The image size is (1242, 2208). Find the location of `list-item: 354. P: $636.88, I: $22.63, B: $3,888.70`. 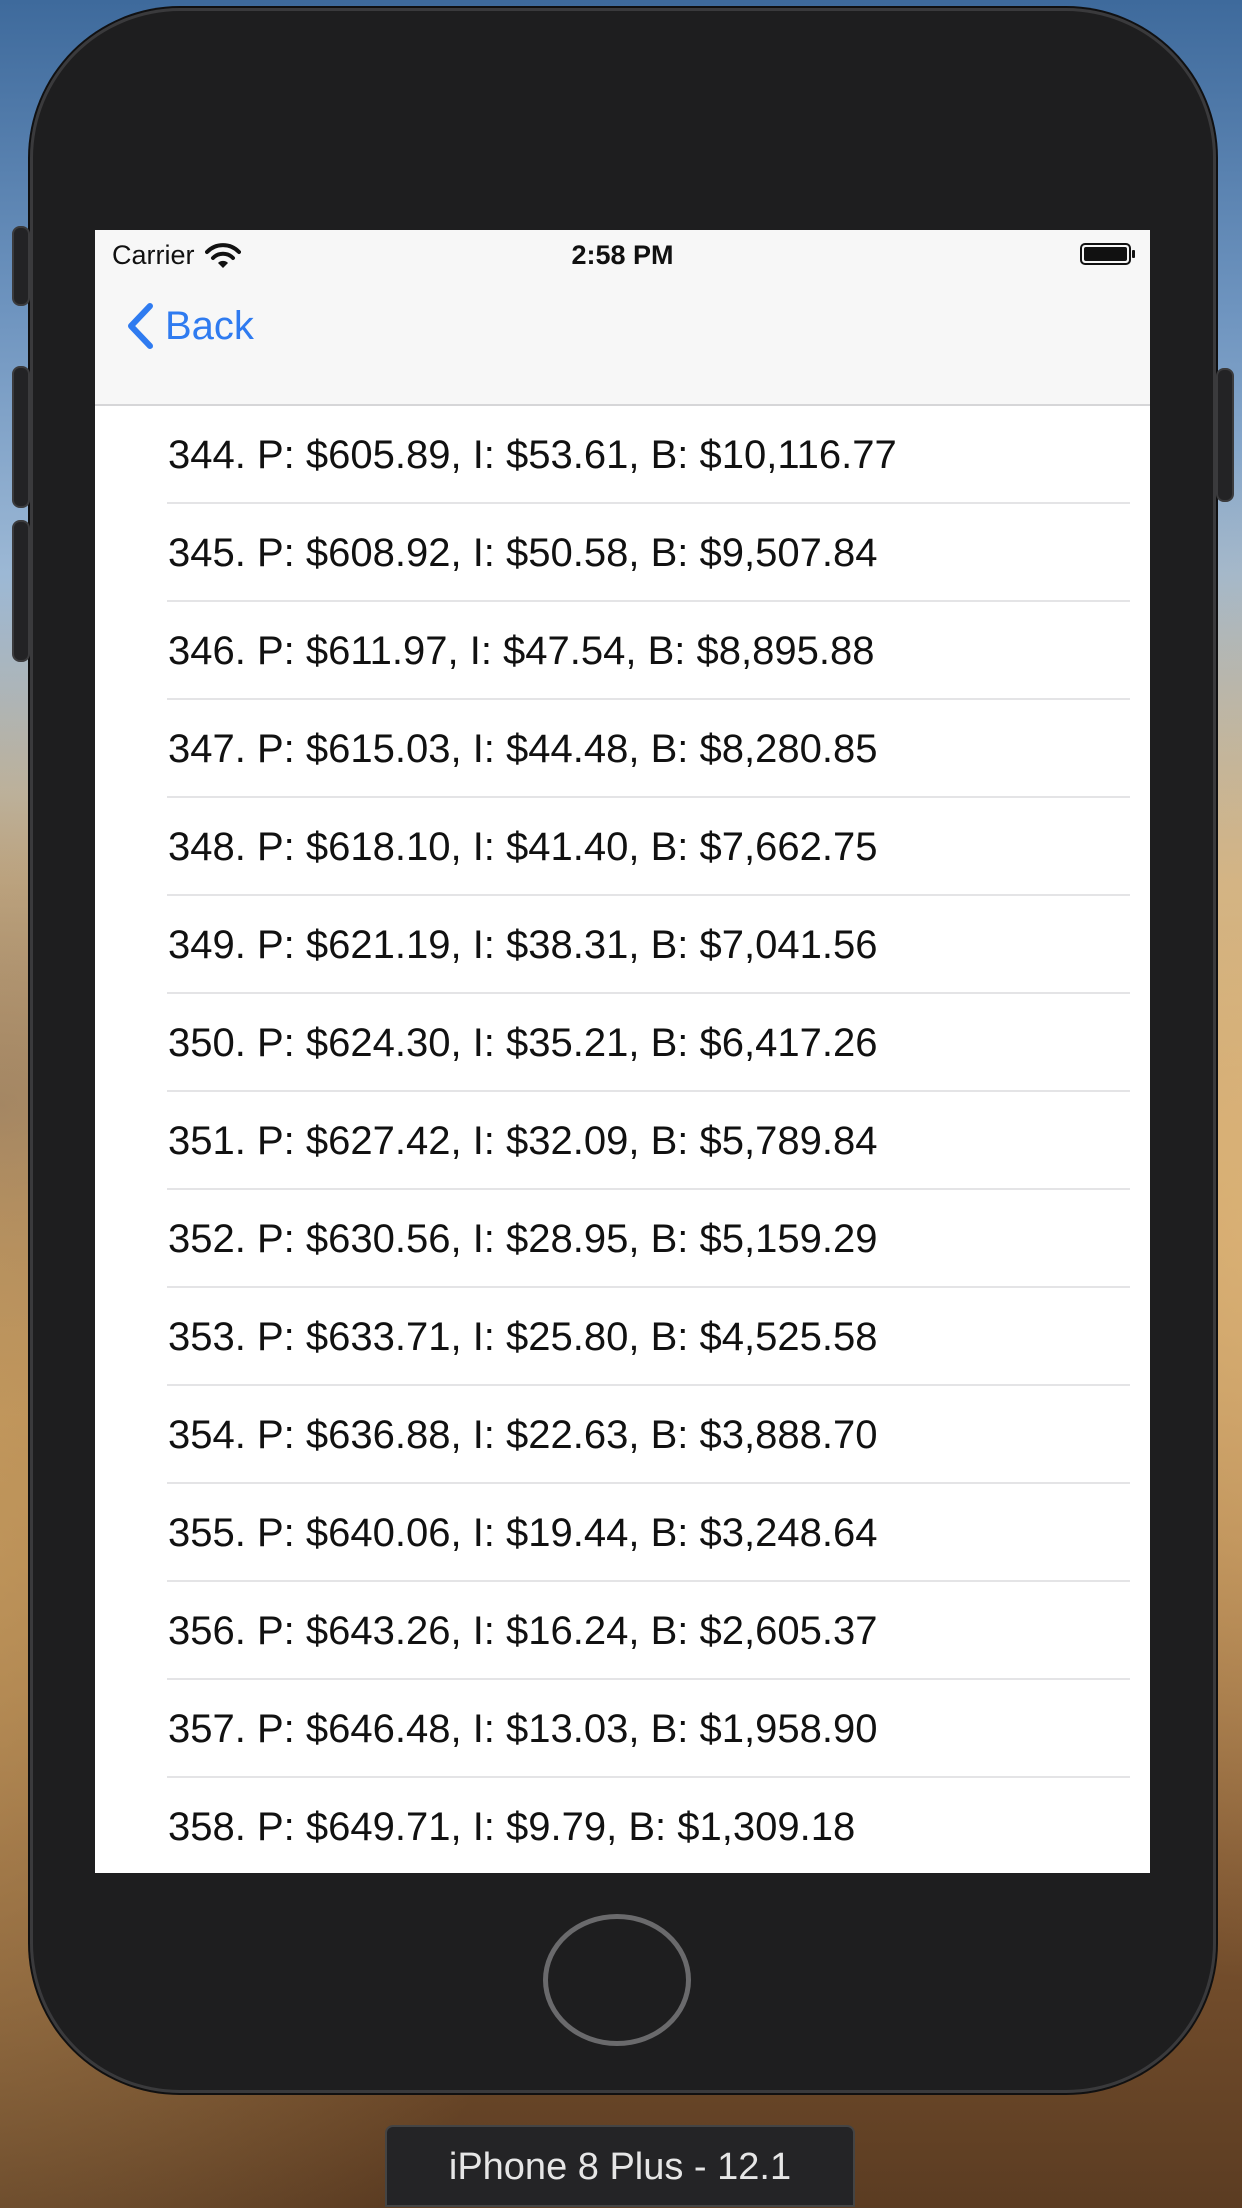

list-item: 354. P: $636.88, I: $22.63, B: $3,888.70 is located at coordinates (622, 1435).